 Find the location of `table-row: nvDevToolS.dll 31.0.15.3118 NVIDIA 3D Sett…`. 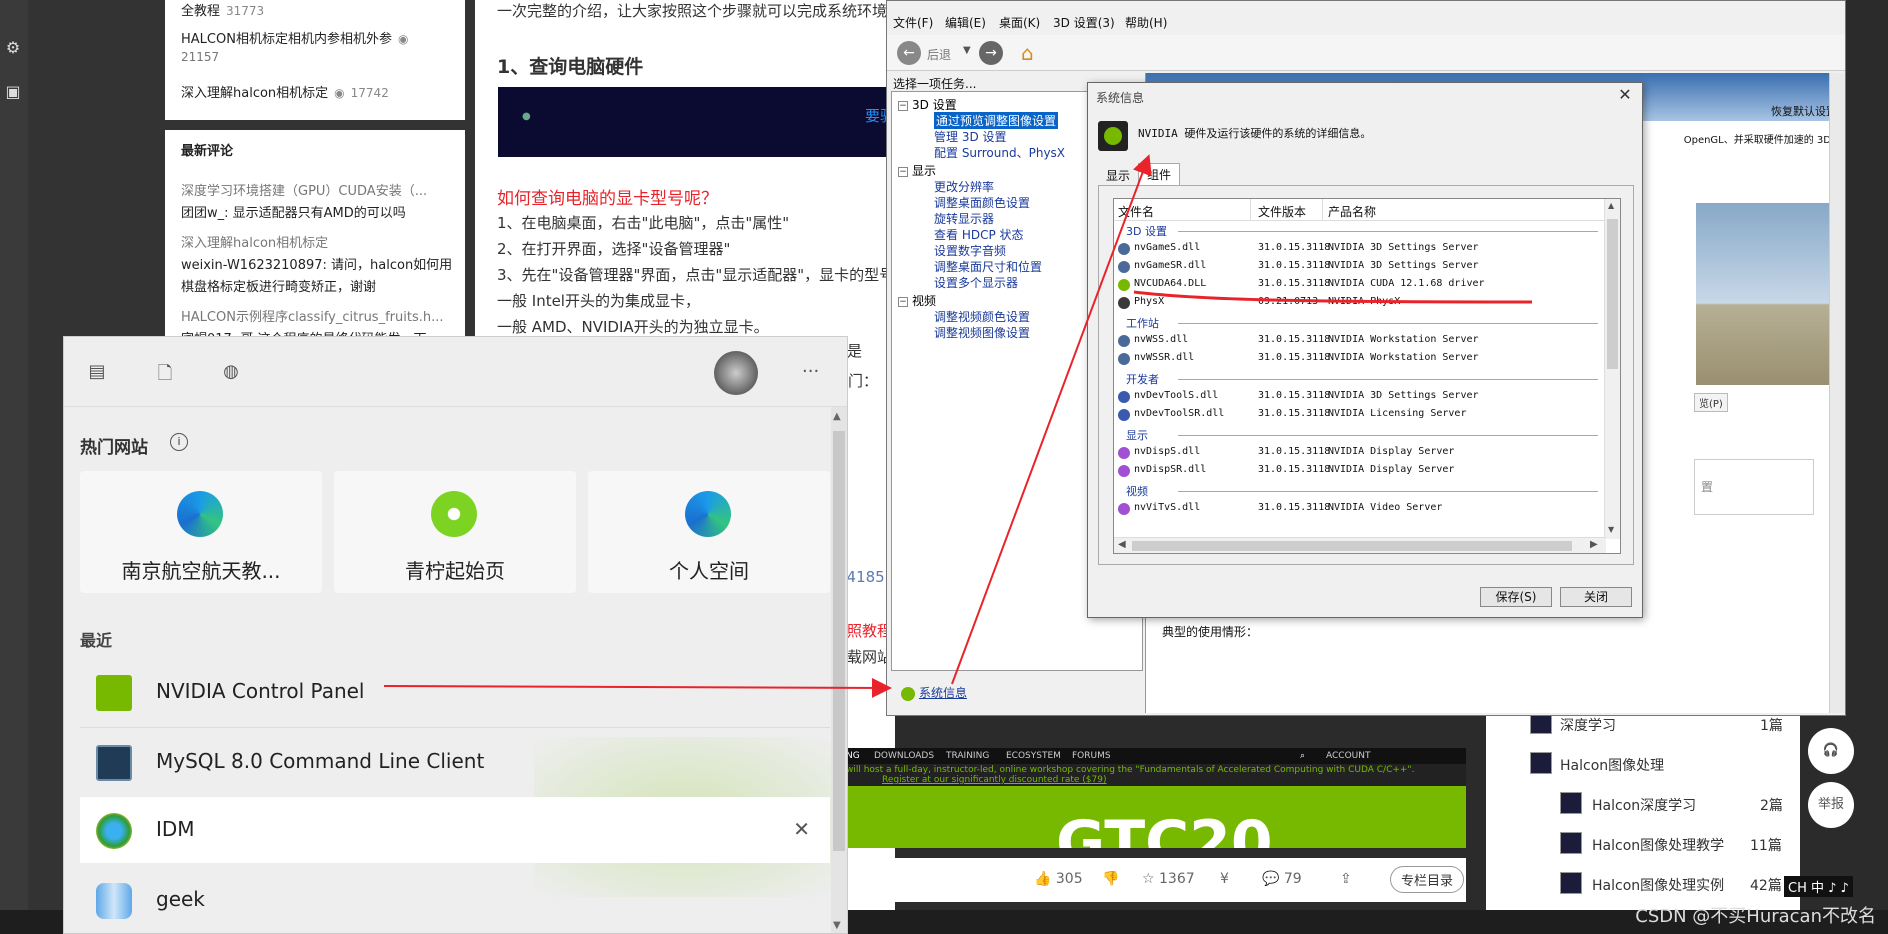

table-row: nvDevToolS.dll 31.0.15.3118 NVIDIA 3D Sett… is located at coordinates (1360, 397).